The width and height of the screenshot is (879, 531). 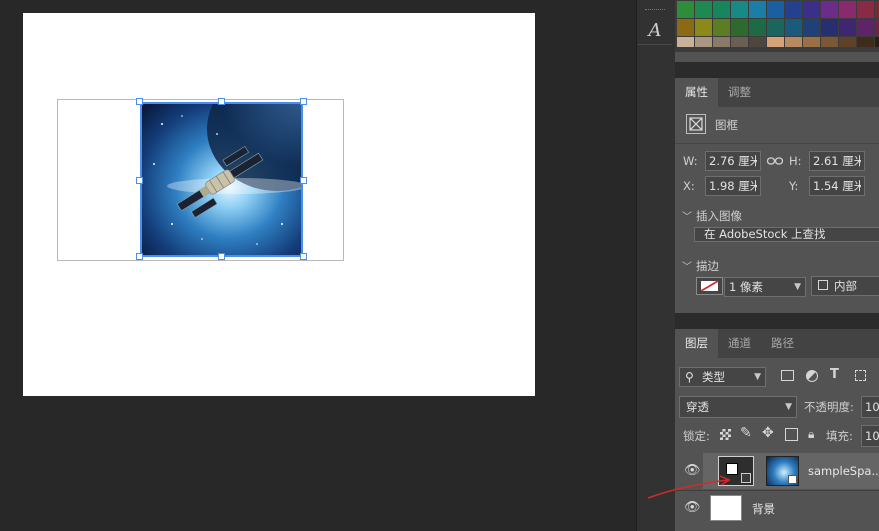 I want to click on stroke-position-value: 内部, so click(x=845, y=286).